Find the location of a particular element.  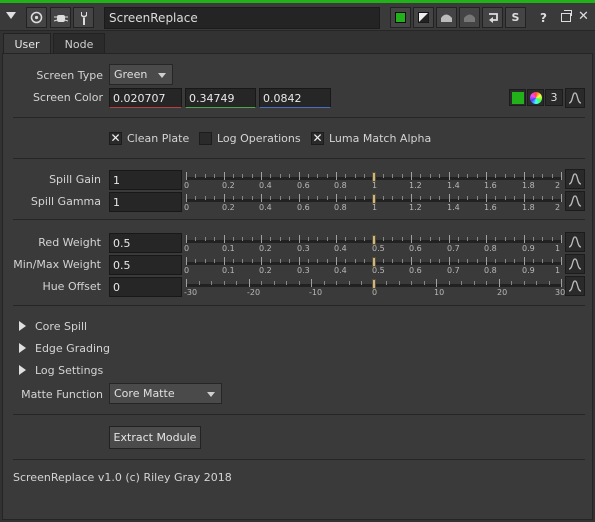

minmax-weight-animation-button is located at coordinates (575, 264).